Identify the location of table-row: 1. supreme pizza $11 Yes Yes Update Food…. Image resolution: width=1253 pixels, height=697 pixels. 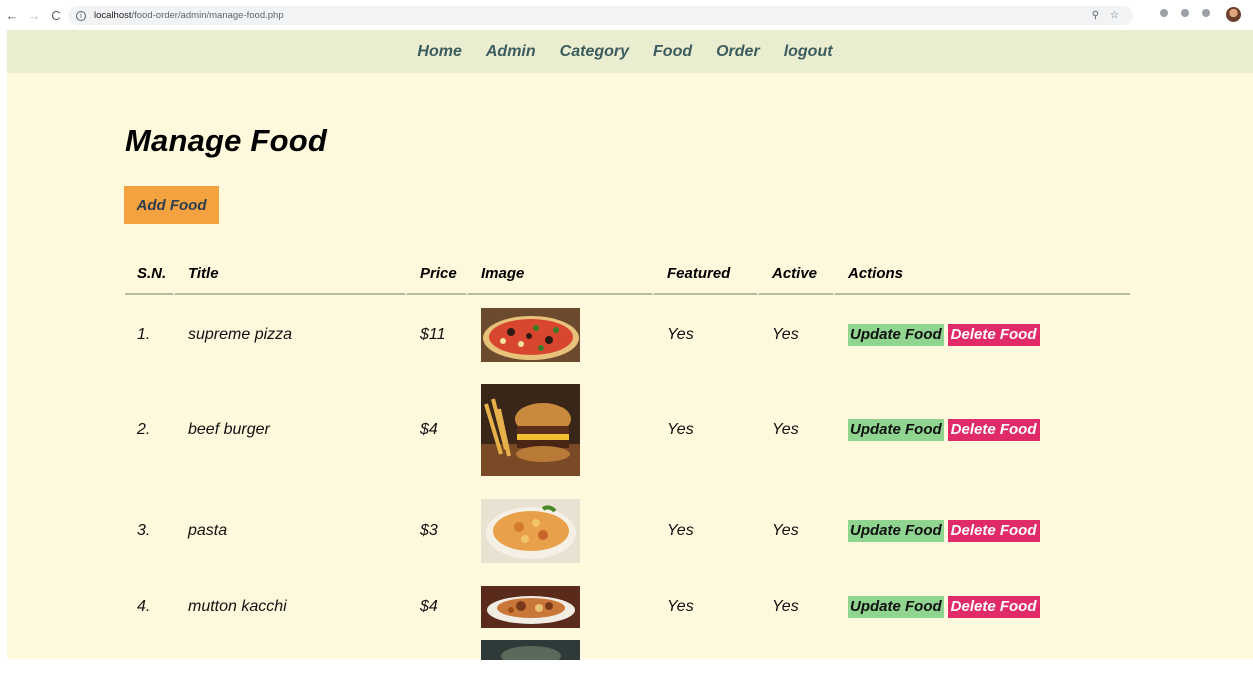
(627, 335).